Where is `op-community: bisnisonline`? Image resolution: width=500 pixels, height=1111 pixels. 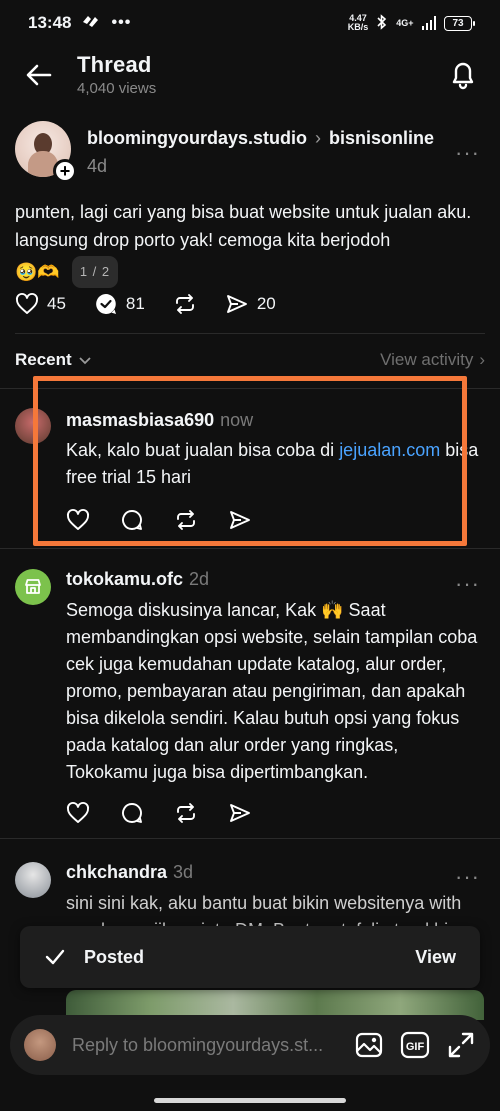
op-community: bisnisonline is located at coordinates (381, 138).